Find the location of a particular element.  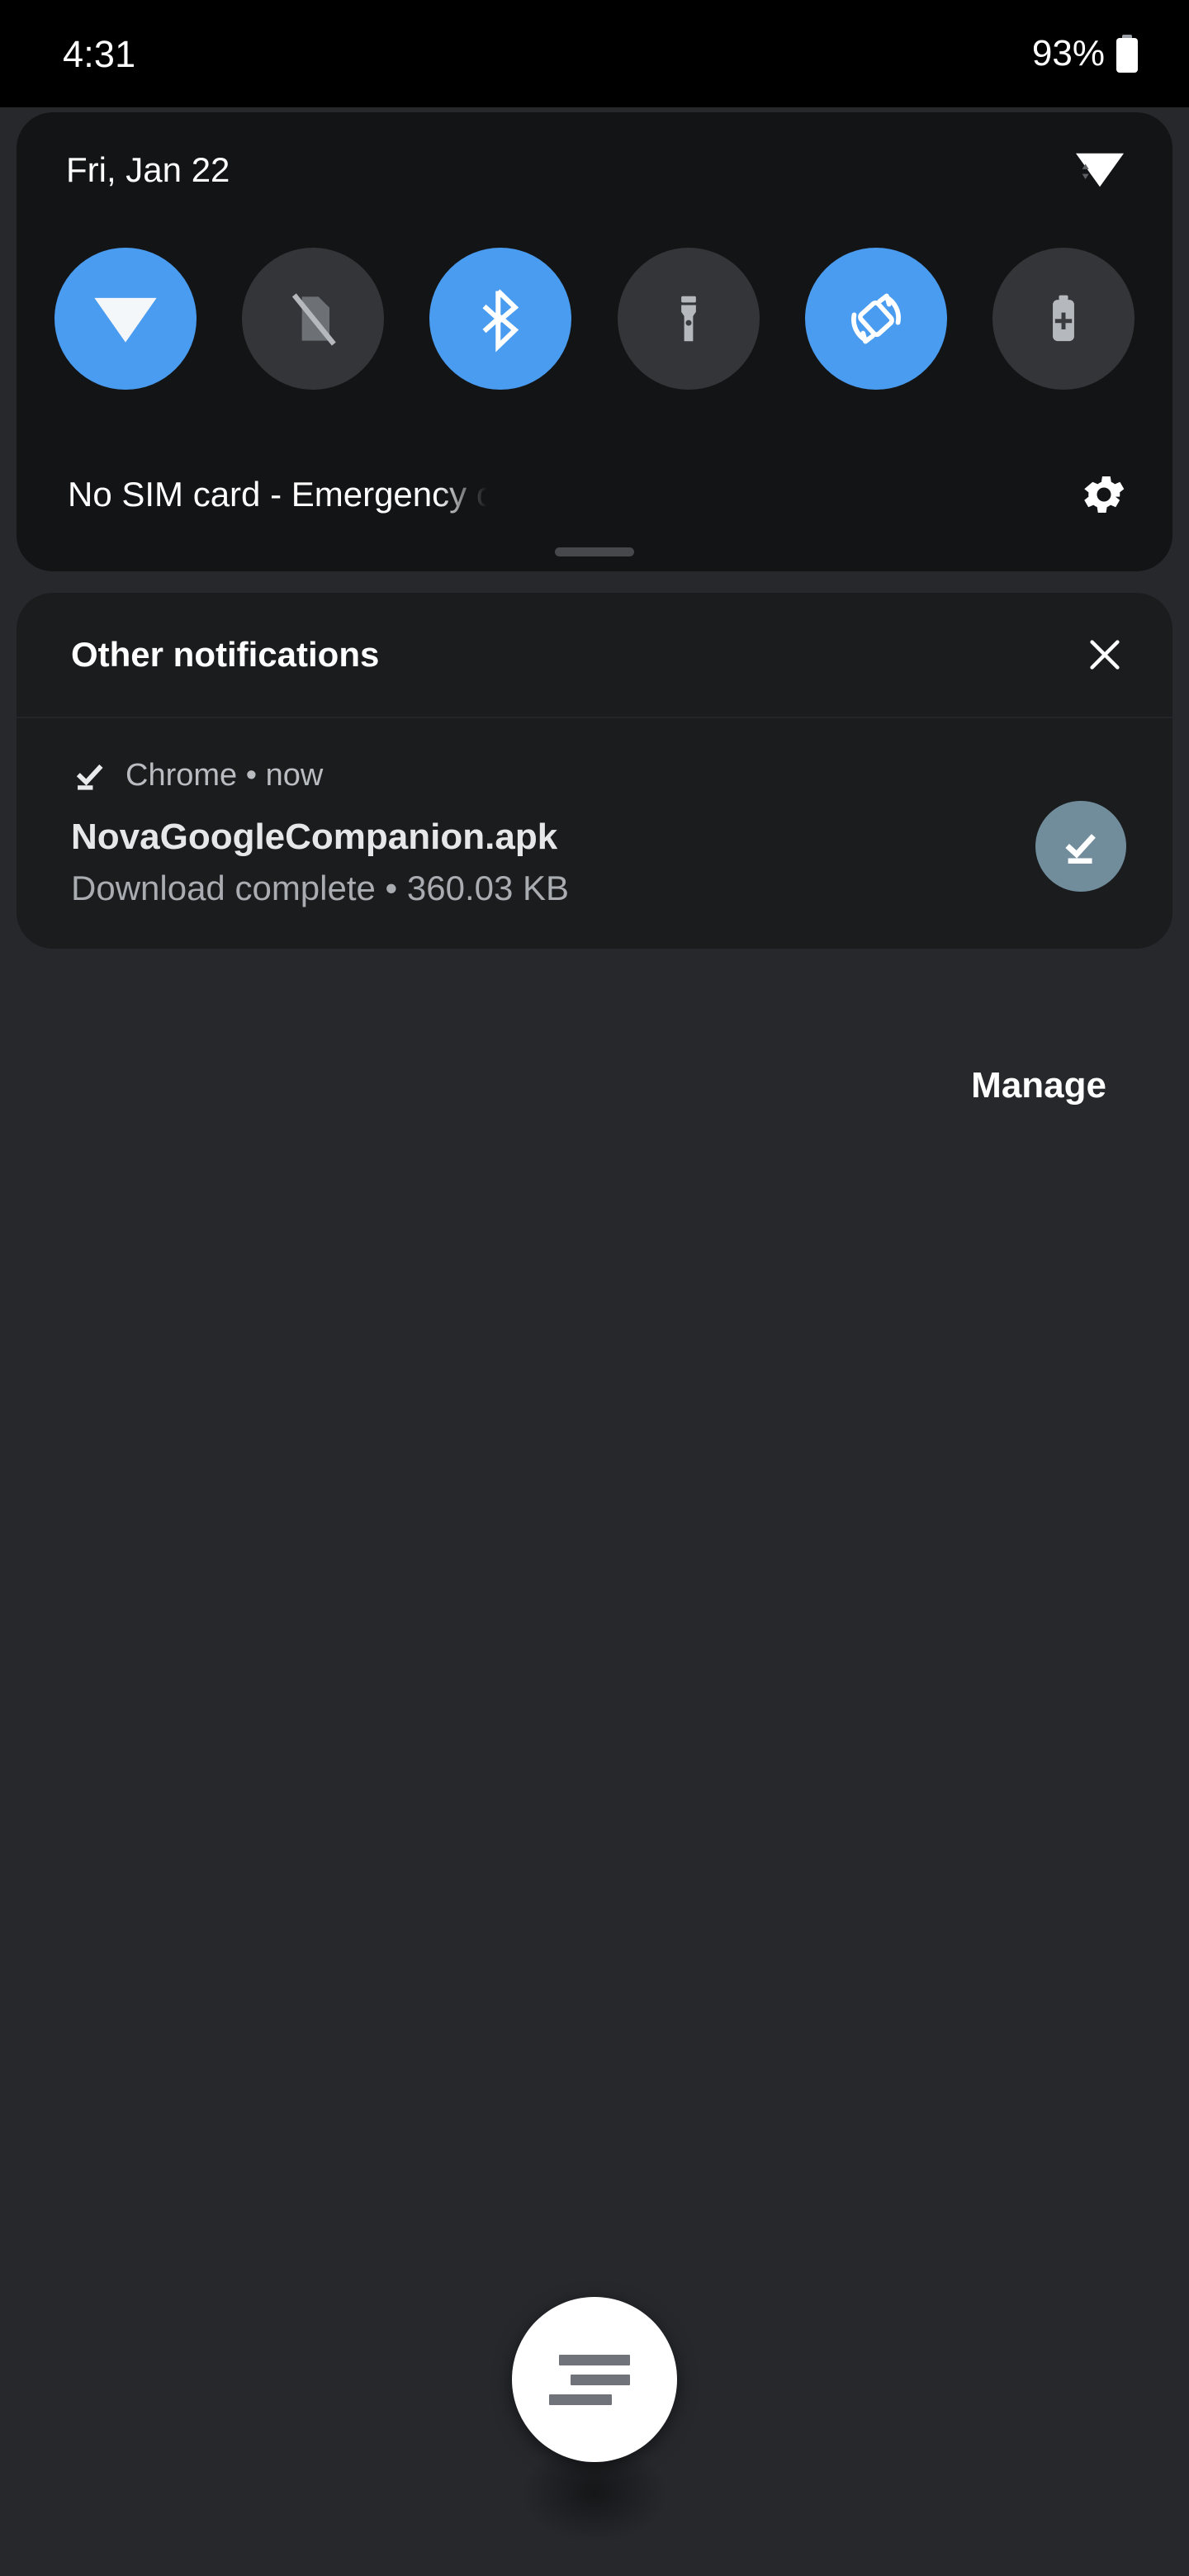

qs-tile-auto-rotate is located at coordinates (875, 319).